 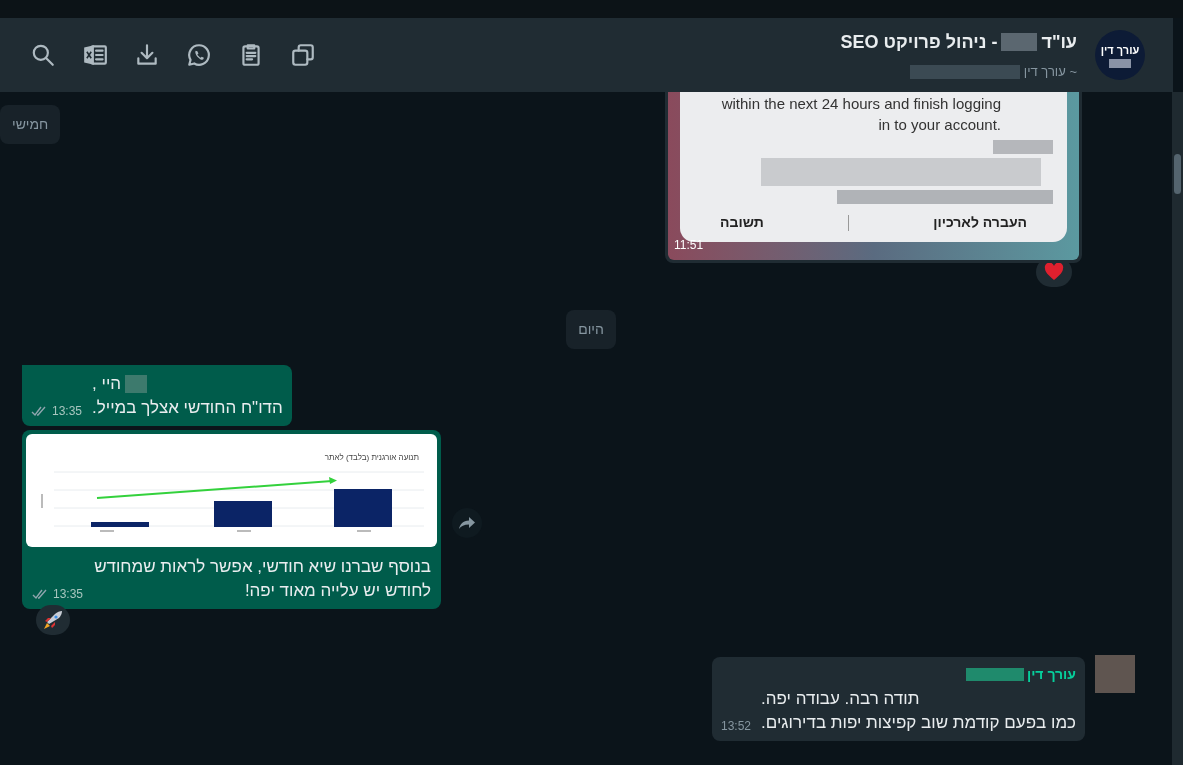 I want to click on forward-button, so click(x=467, y=522).